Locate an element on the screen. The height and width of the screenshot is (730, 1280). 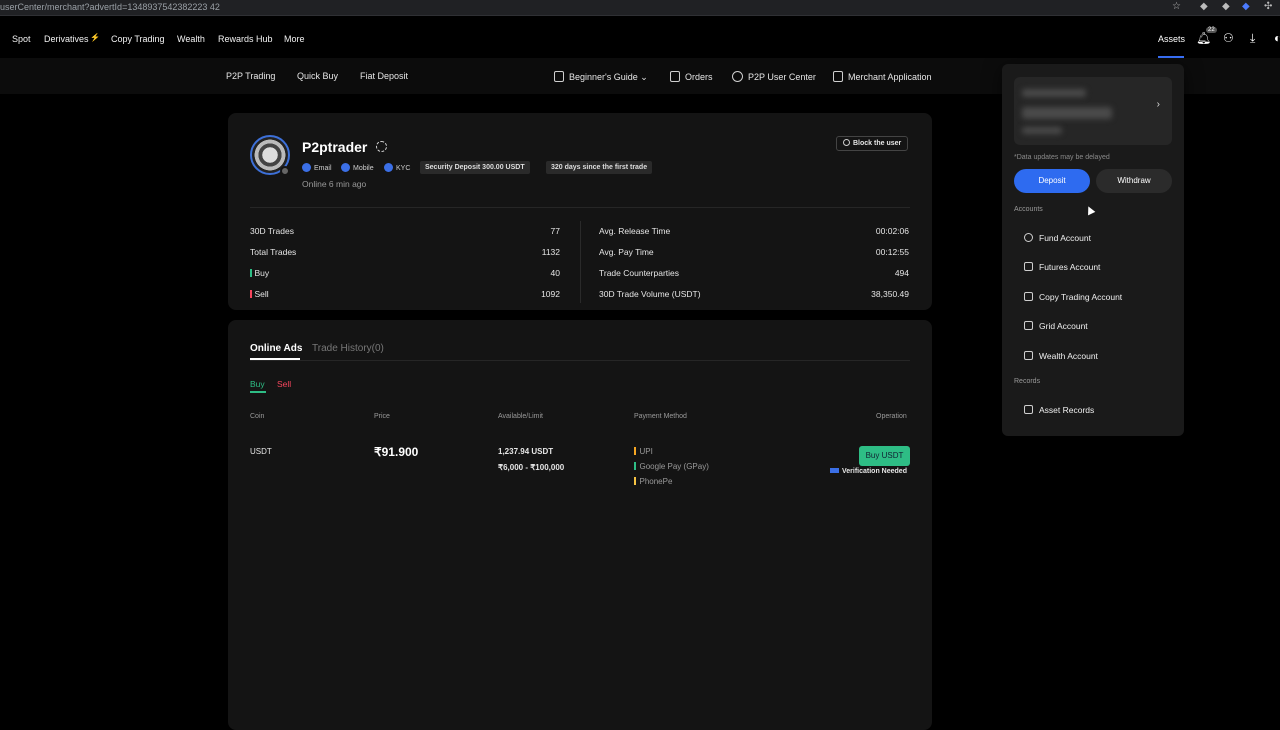
stat-30d-trades-value: 77 is located at coordinates (555, 231).